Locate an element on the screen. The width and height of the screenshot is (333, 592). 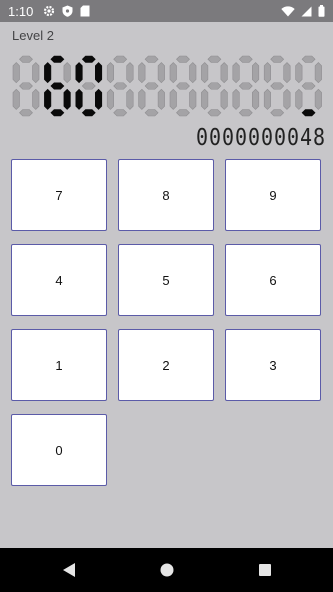
gear-icon is located at coordinates (49, 11).